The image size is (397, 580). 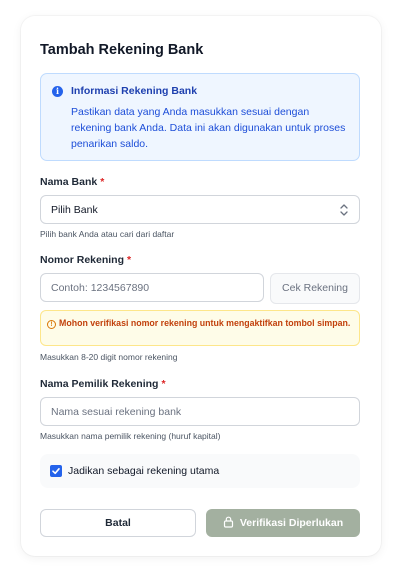 What do you see at coordinates (69, 182) in the screenshot?
I see `bank-label-text: Nama Bank` at bounding box center [69, 182].